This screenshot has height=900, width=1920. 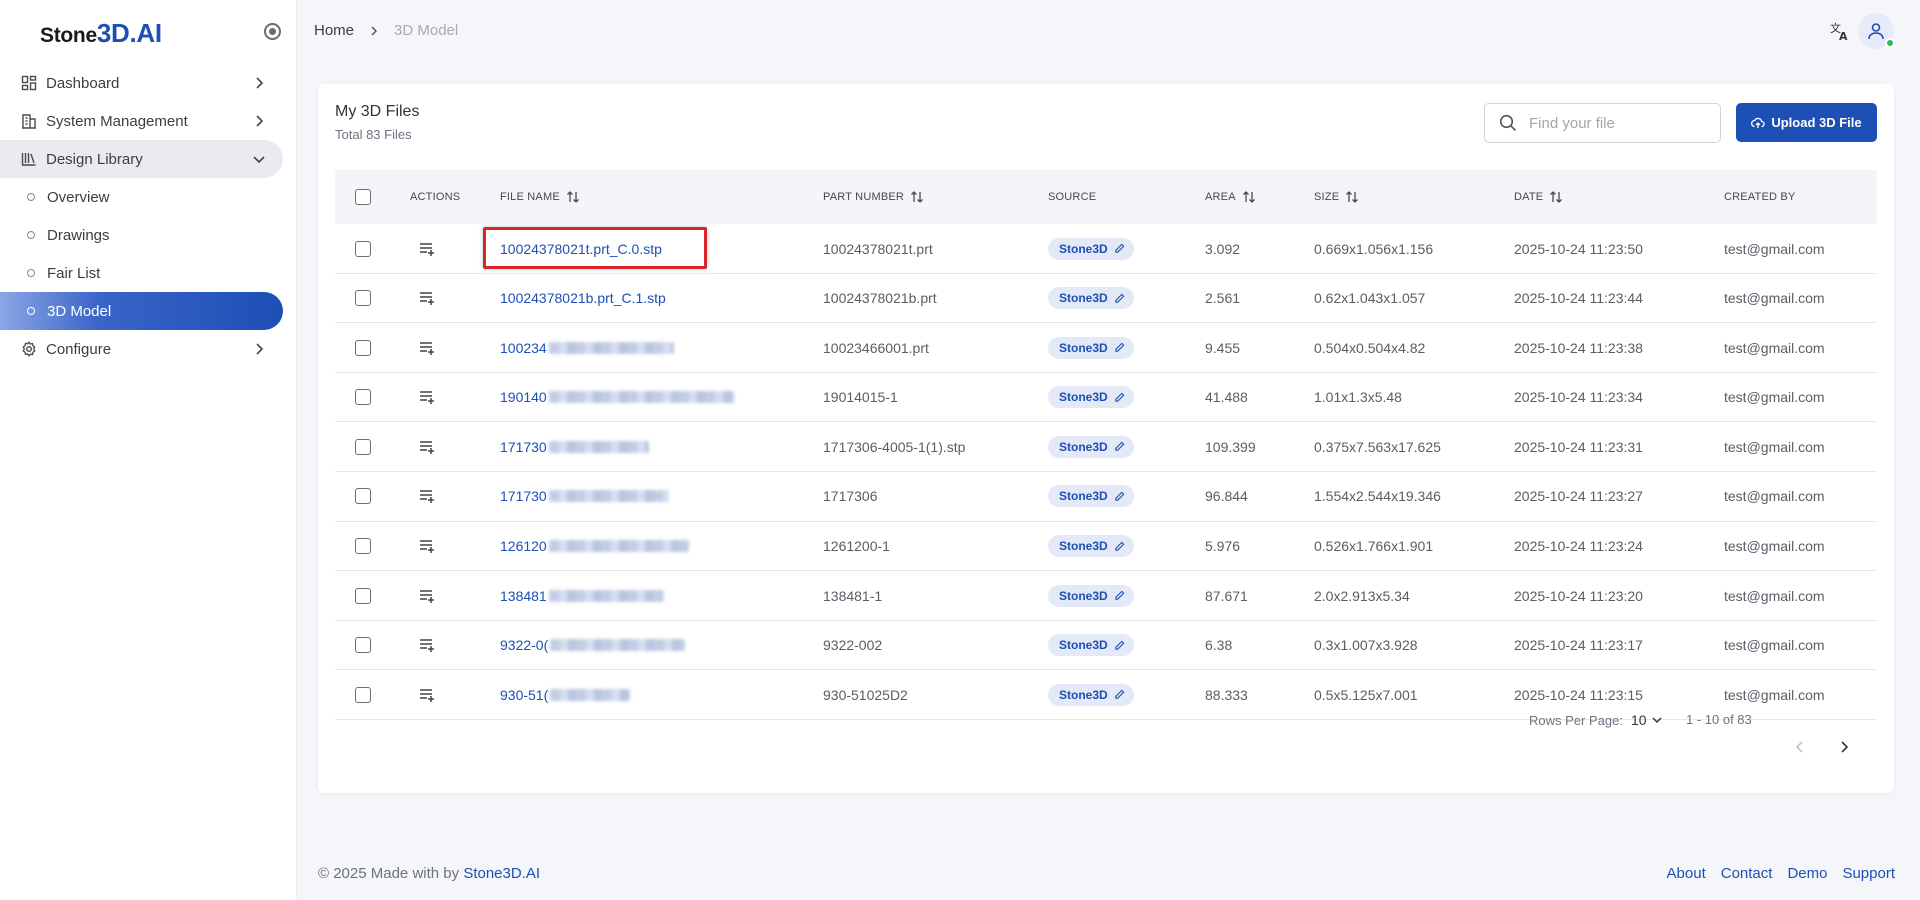 What do you see at coordinates (1230, 197) in the screenshot?
I see `header-area: AREA` at bounding box center [1230, 197].